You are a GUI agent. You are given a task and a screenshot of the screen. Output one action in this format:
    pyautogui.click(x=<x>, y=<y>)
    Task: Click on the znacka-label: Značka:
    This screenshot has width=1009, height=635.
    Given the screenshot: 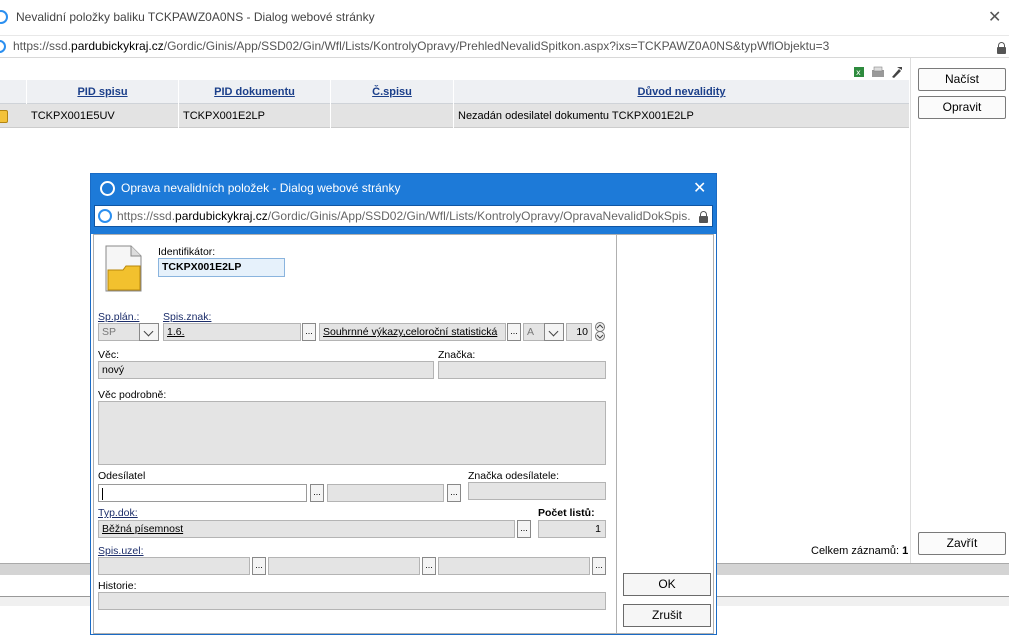 What is the action you would take?
    pyautogui.click(x=457, y=355)
    